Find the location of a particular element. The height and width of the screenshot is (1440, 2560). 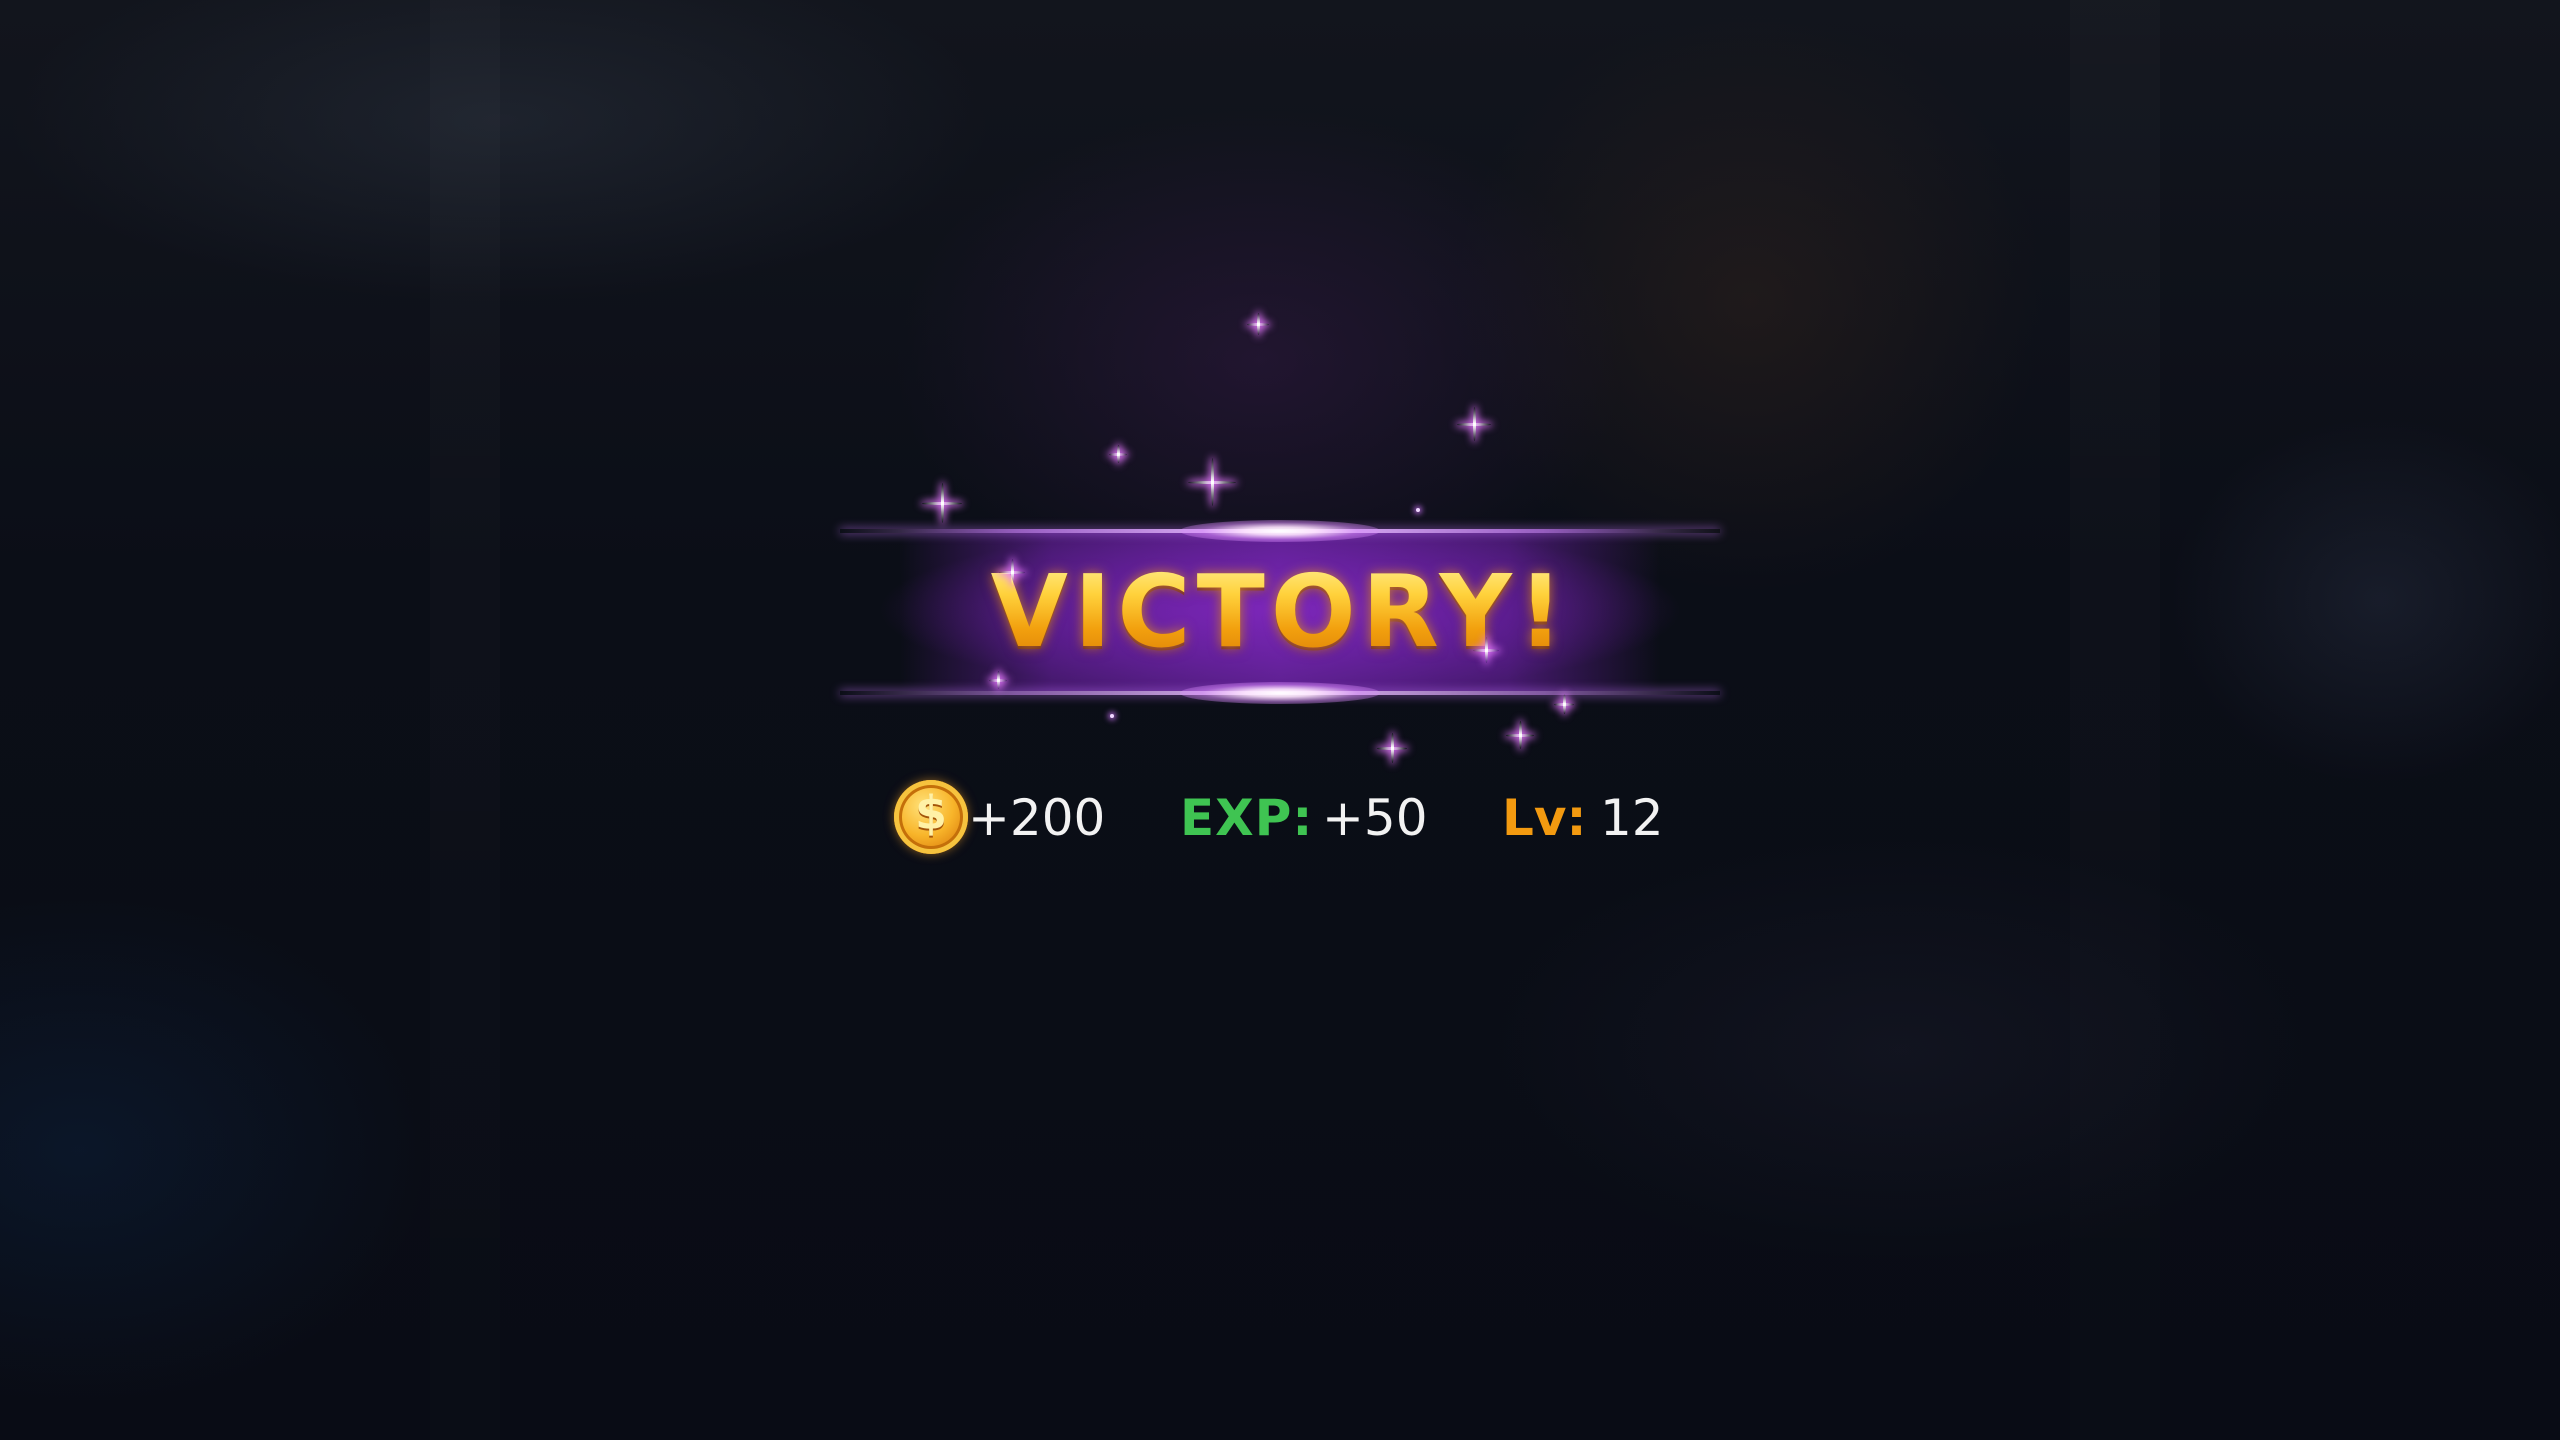

exp-reward-value: +50 is located at coordinates (1375, 818).